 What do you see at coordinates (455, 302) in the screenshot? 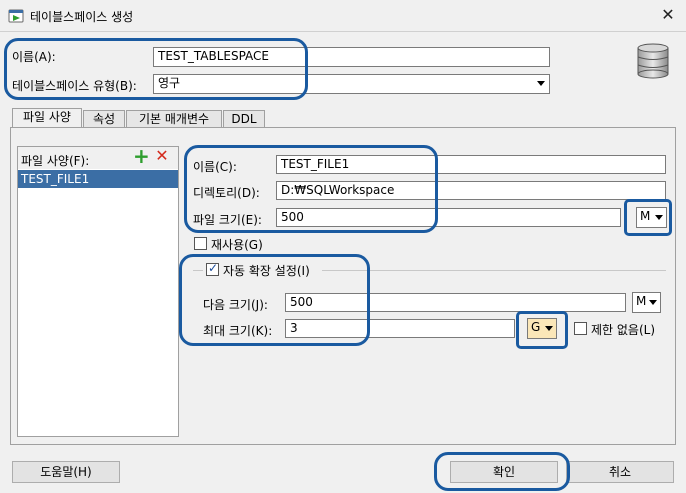
I see `next-size-input: 500` at bounding box center [455, 302].